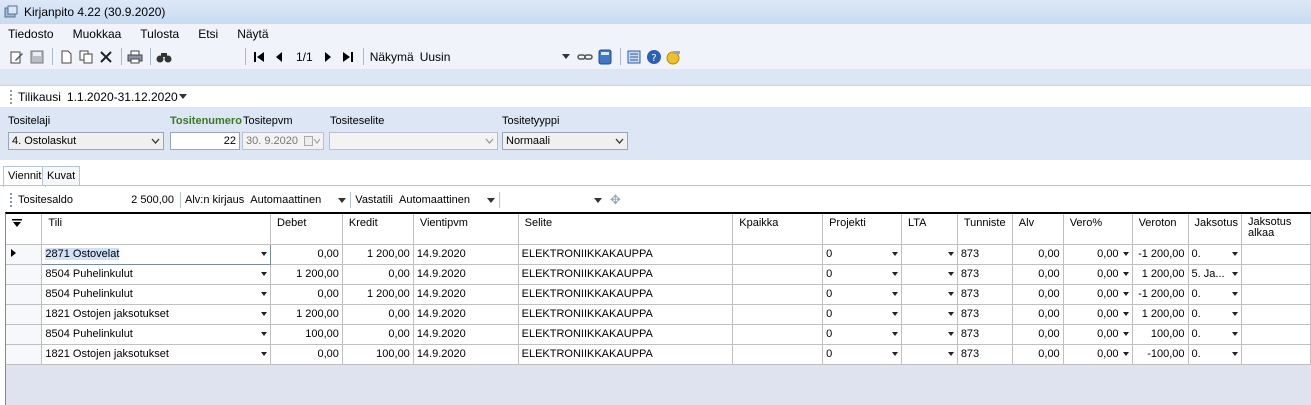  I want to click on cell-debet: 100,00, so click(306, 334).